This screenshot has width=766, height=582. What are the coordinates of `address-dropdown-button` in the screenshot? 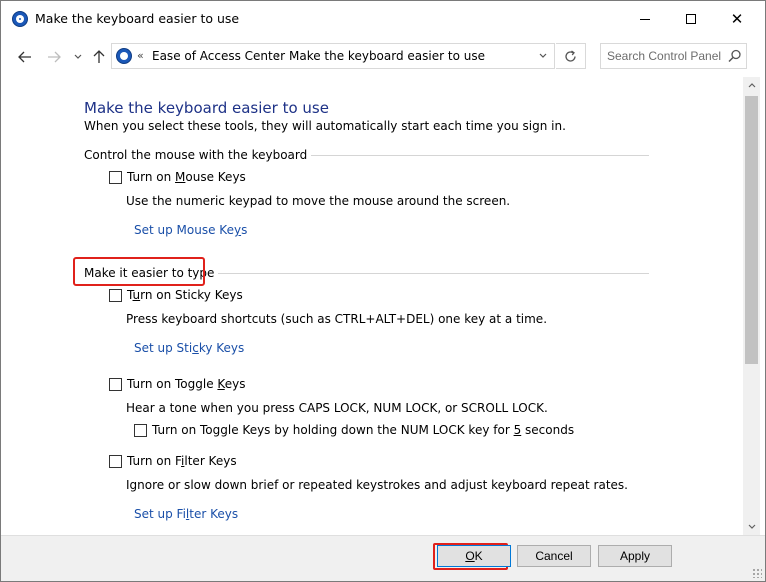 It's located at (543, 56).